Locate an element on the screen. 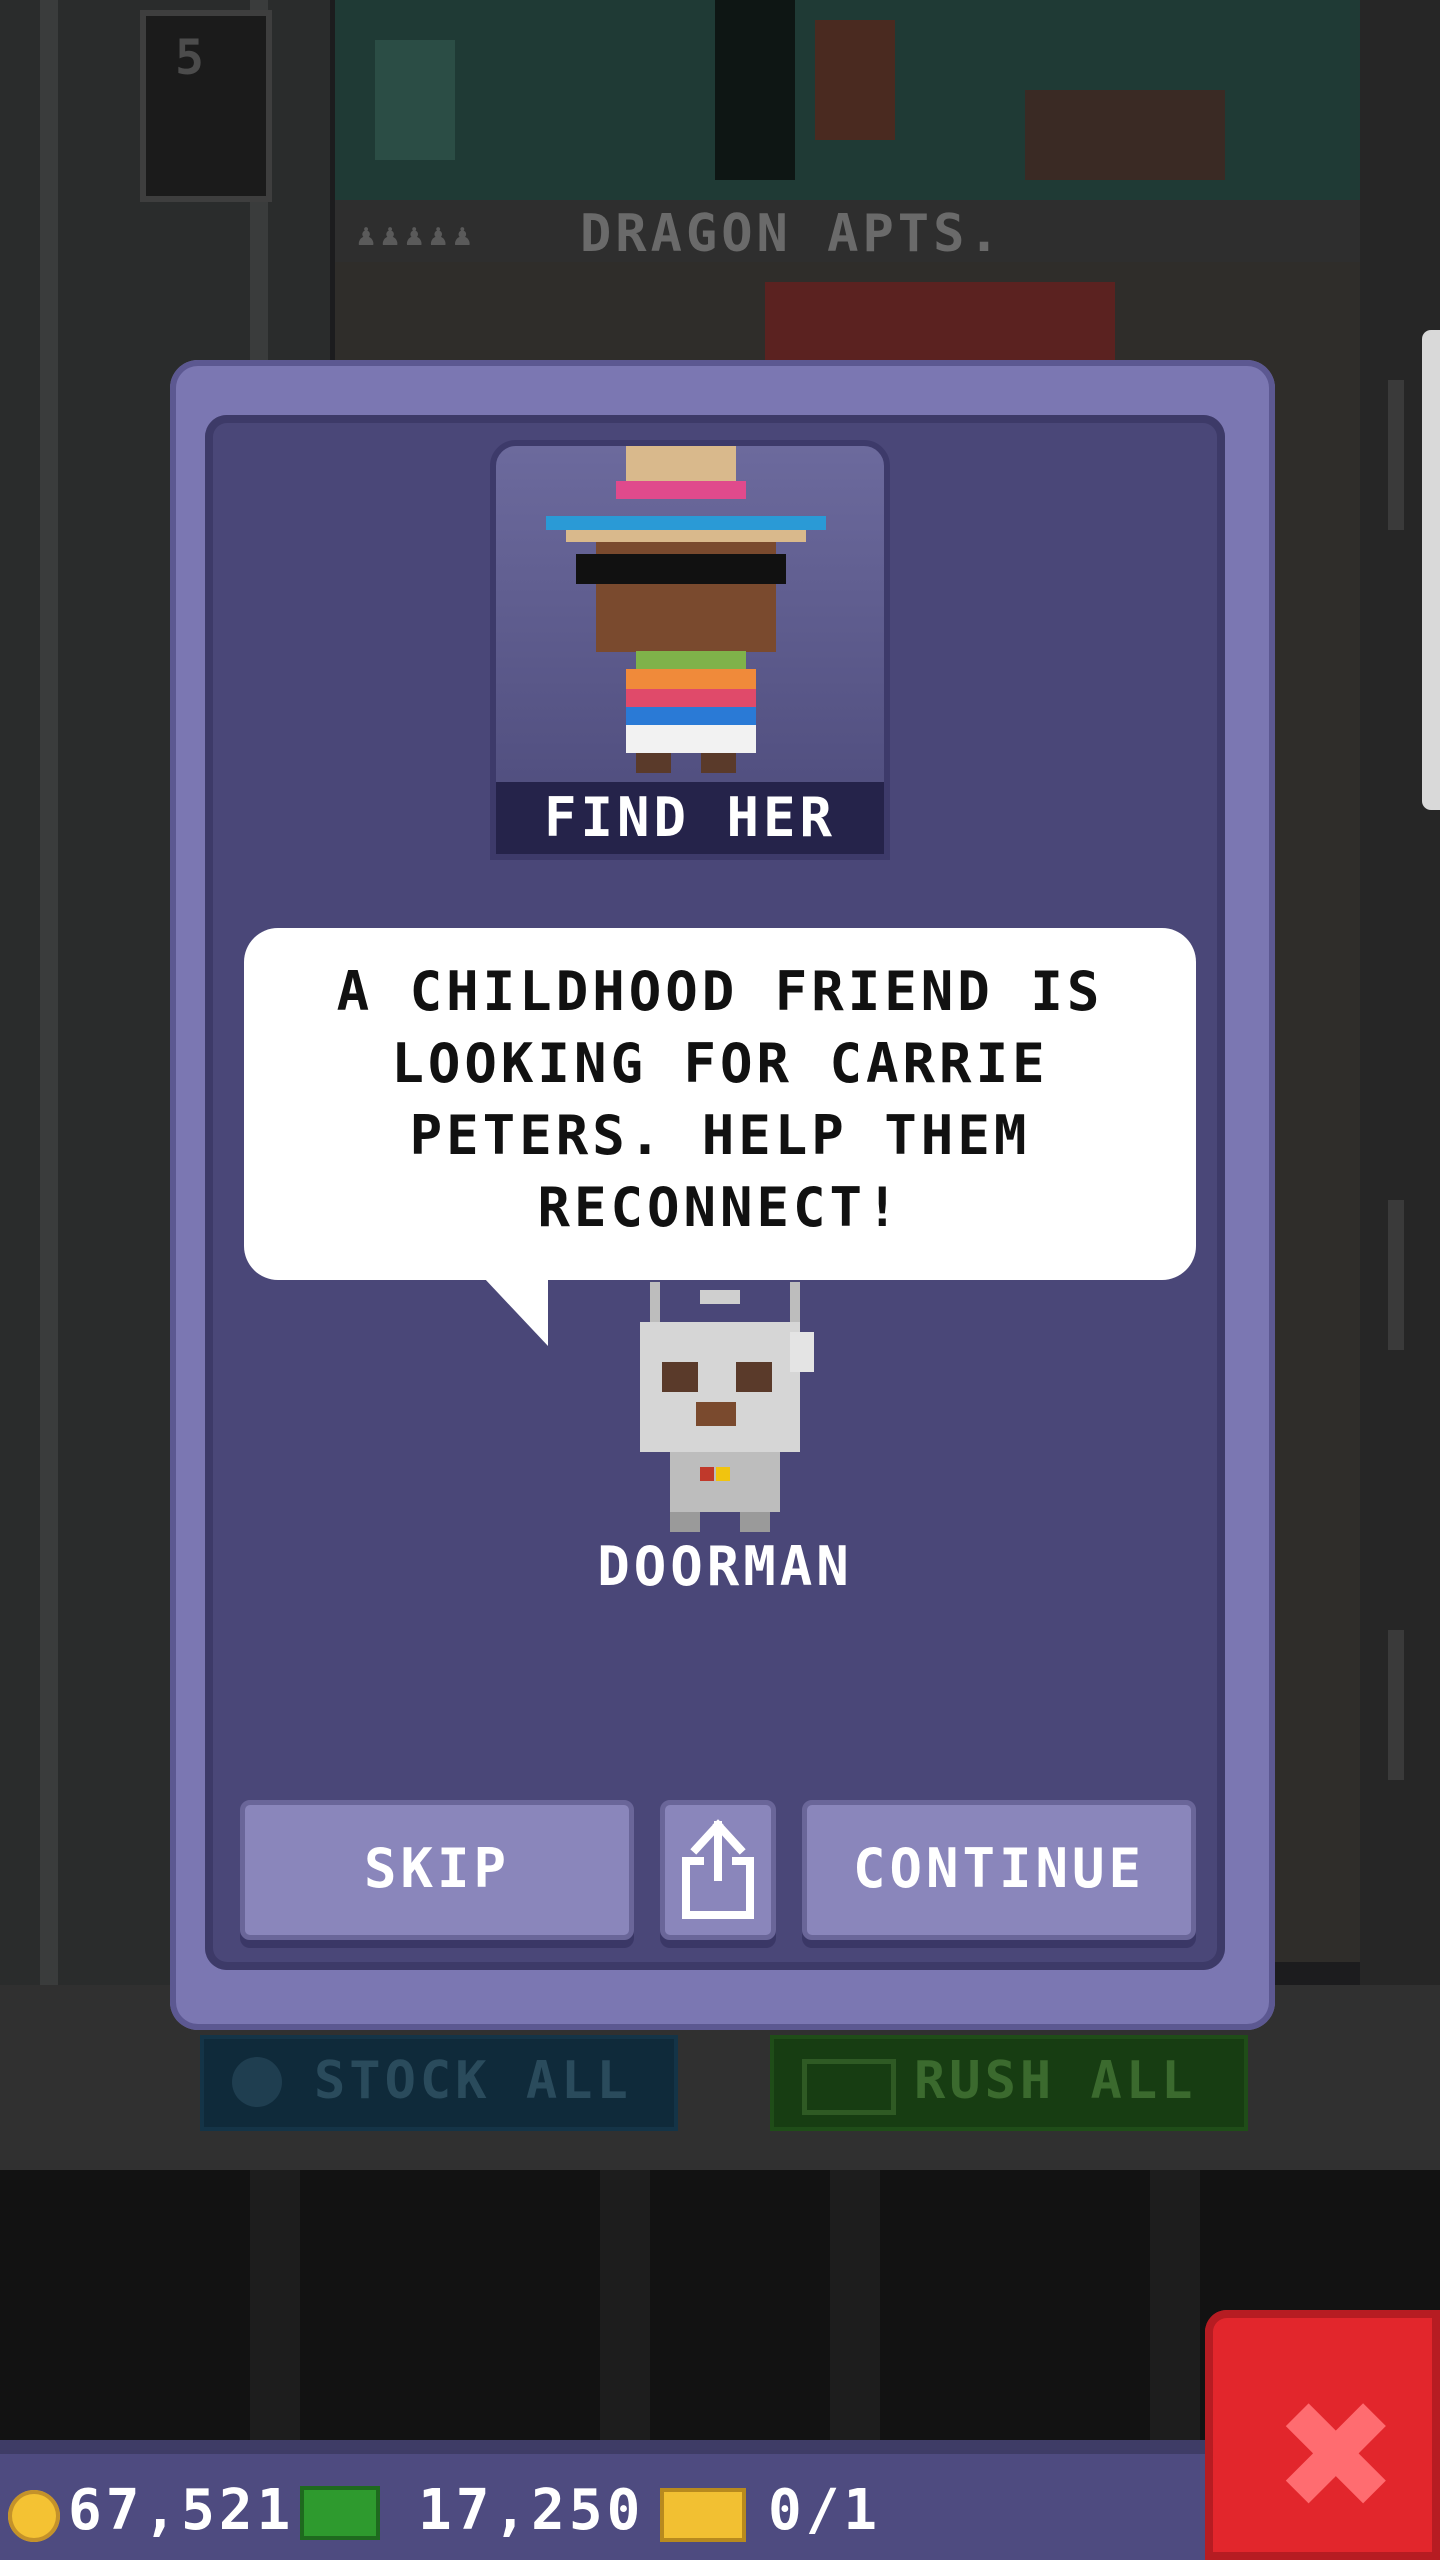  speaker-name: DOORMAN is located at coordinates (725, 1566).